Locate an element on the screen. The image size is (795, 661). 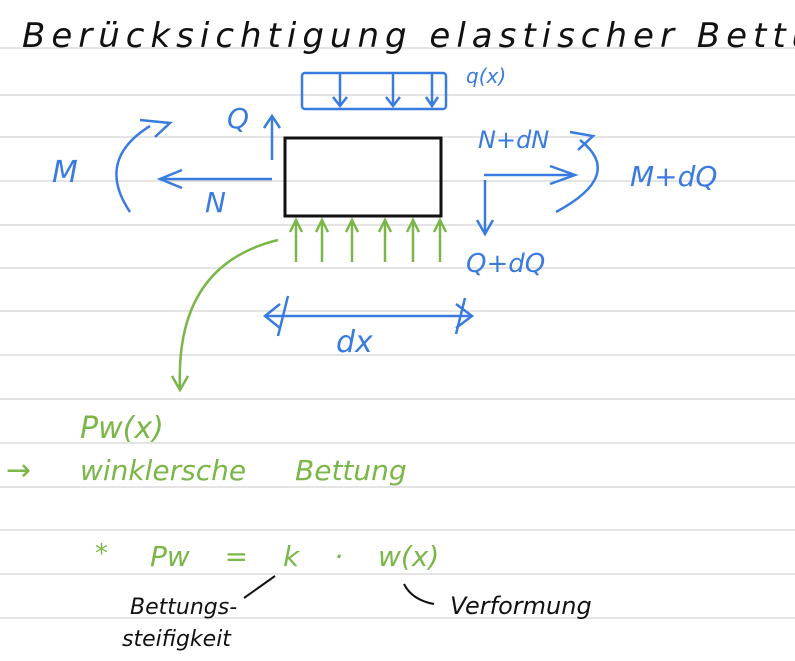
normal-left-label: N is located at coordinates (215, 202).